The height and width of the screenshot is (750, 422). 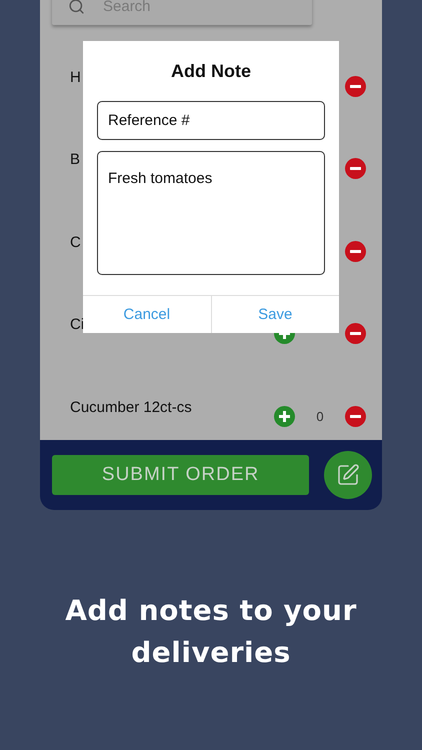 What do you see at coordinates (211, 120) in the screenshot?
I see `reference-field: Reference #` at bounding box center [211, 120].